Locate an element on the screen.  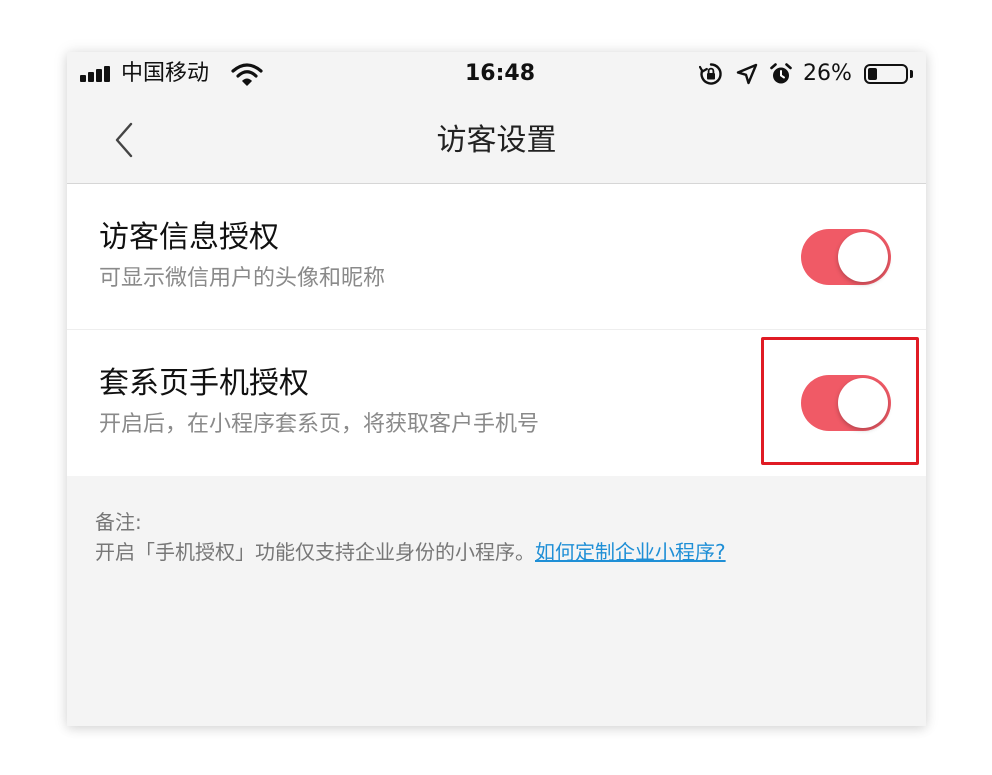
location-icon is located at coordinates (747, 74).